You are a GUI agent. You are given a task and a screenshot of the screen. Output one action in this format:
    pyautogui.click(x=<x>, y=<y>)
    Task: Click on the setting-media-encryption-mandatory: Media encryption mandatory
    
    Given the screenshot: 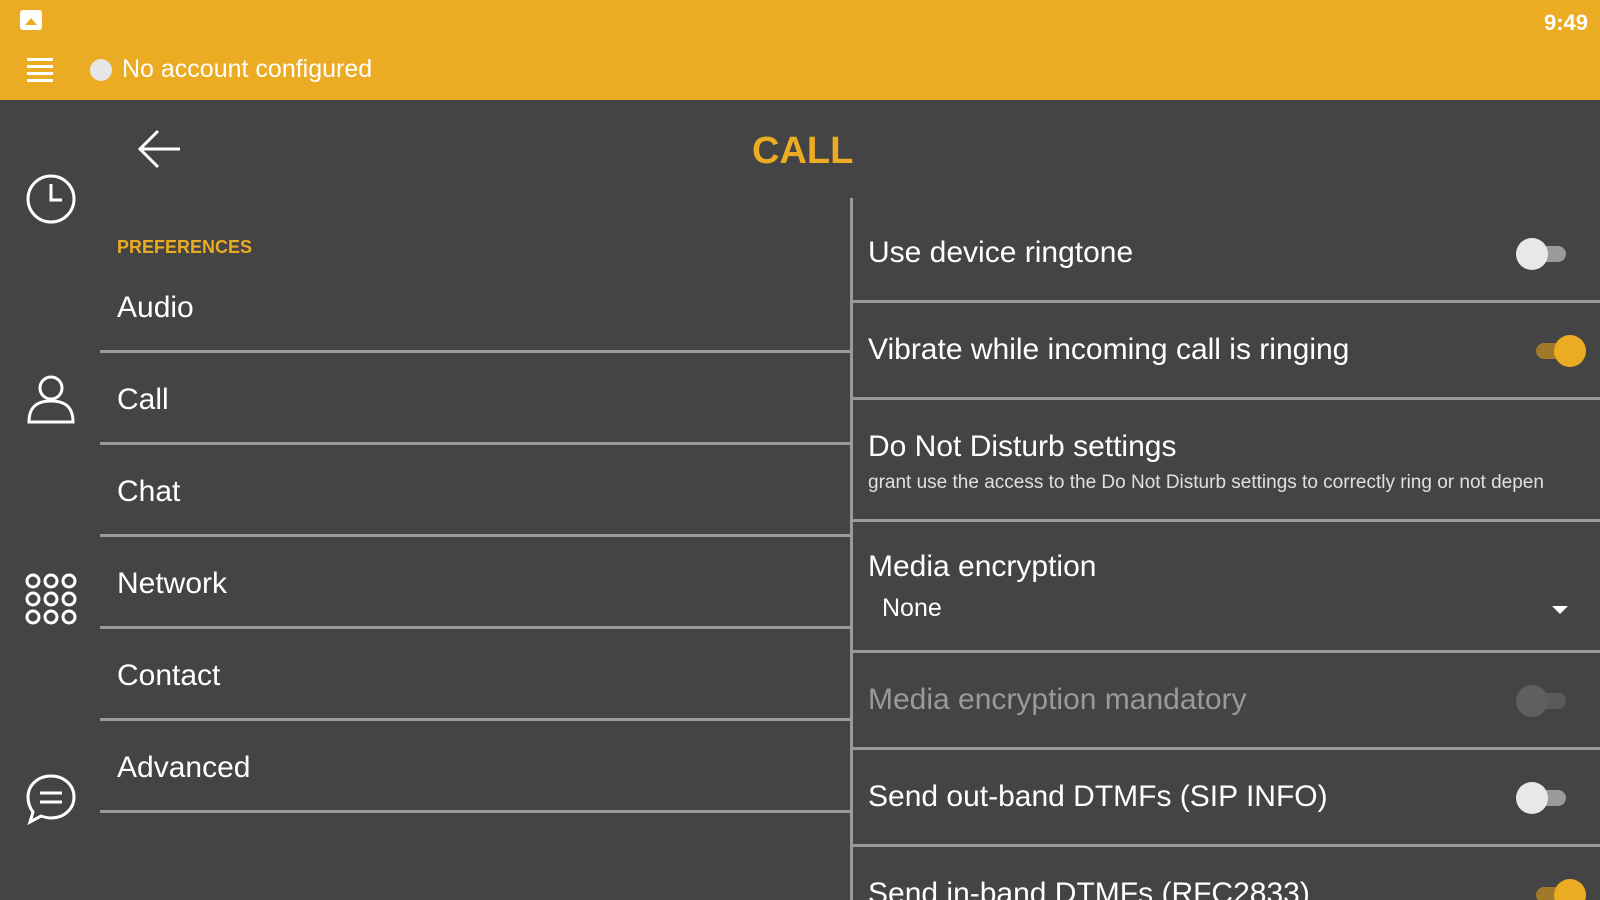 What is the action you would take?
    pyautogui.click(x=1226, y=701)
    